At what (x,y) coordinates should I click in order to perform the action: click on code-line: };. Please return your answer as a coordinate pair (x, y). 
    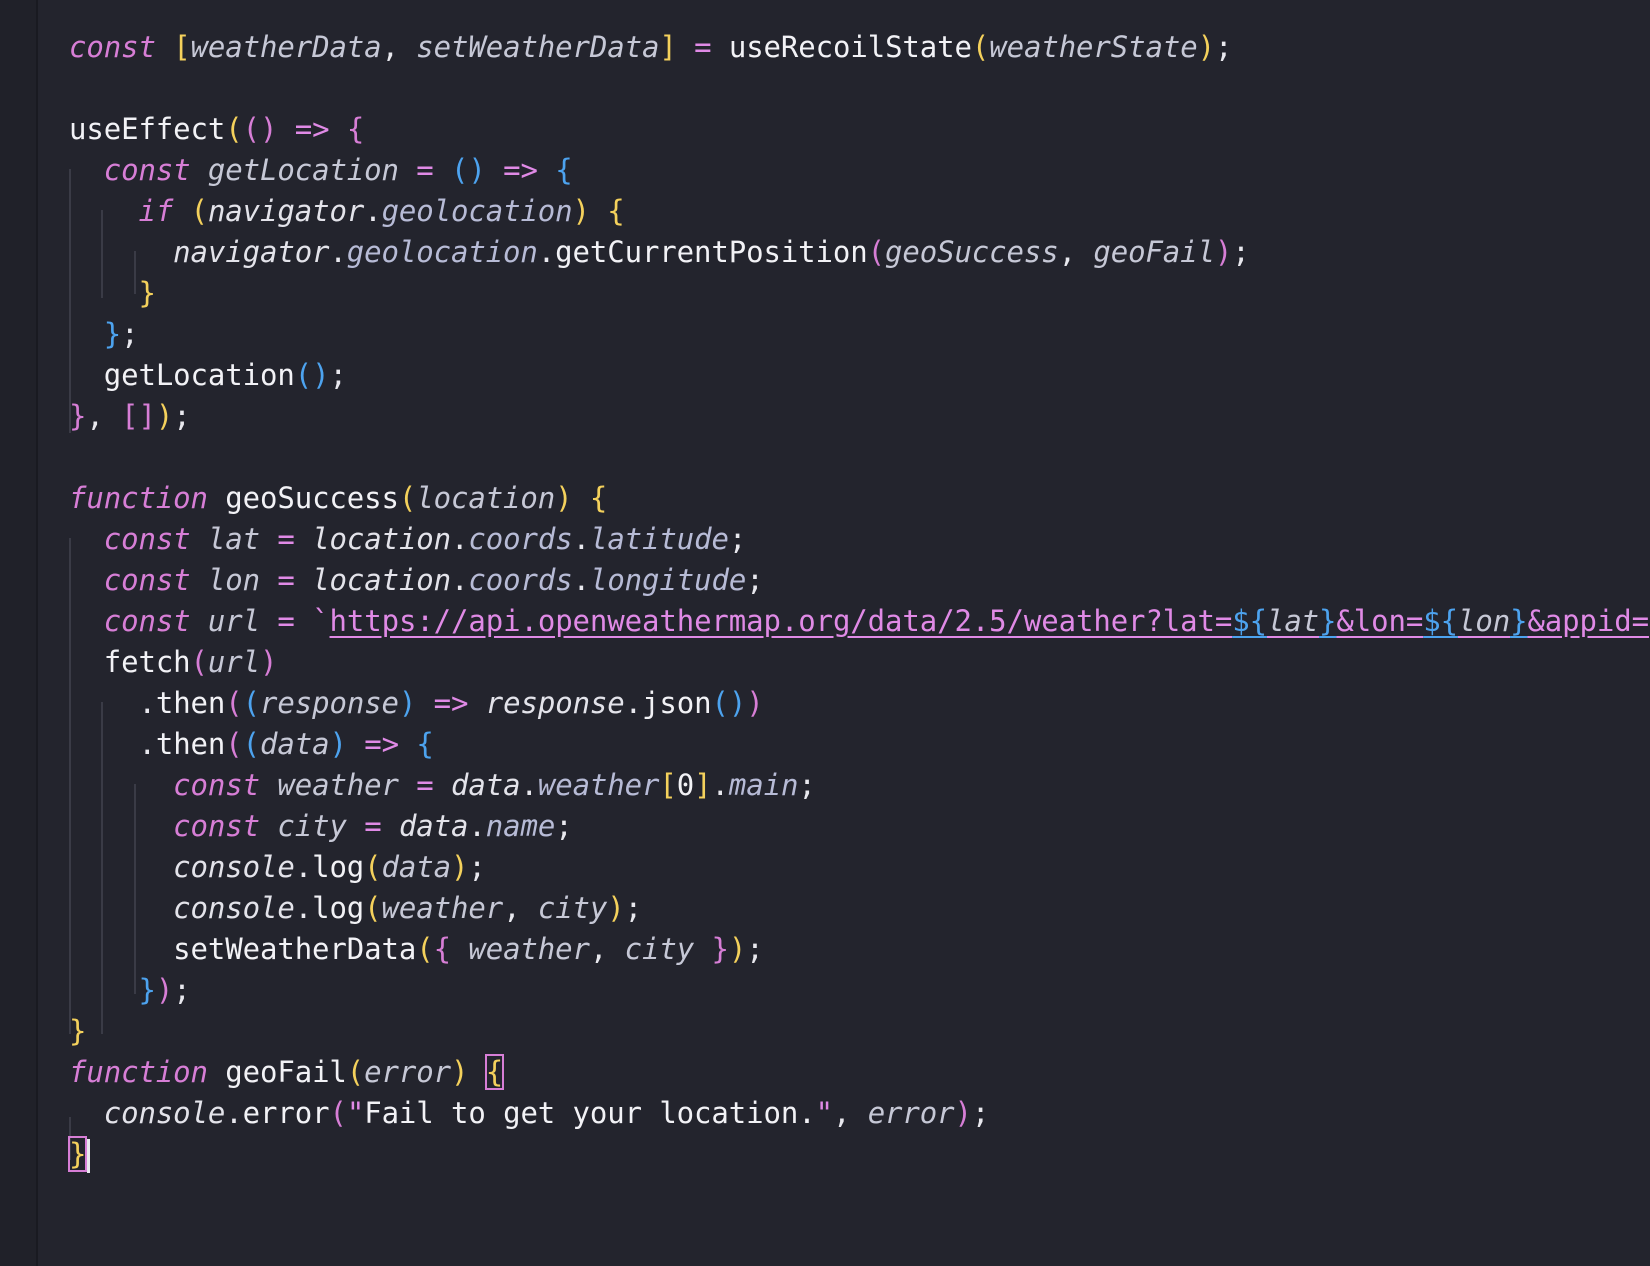
    Looking at the image, I should click on (104, 334).